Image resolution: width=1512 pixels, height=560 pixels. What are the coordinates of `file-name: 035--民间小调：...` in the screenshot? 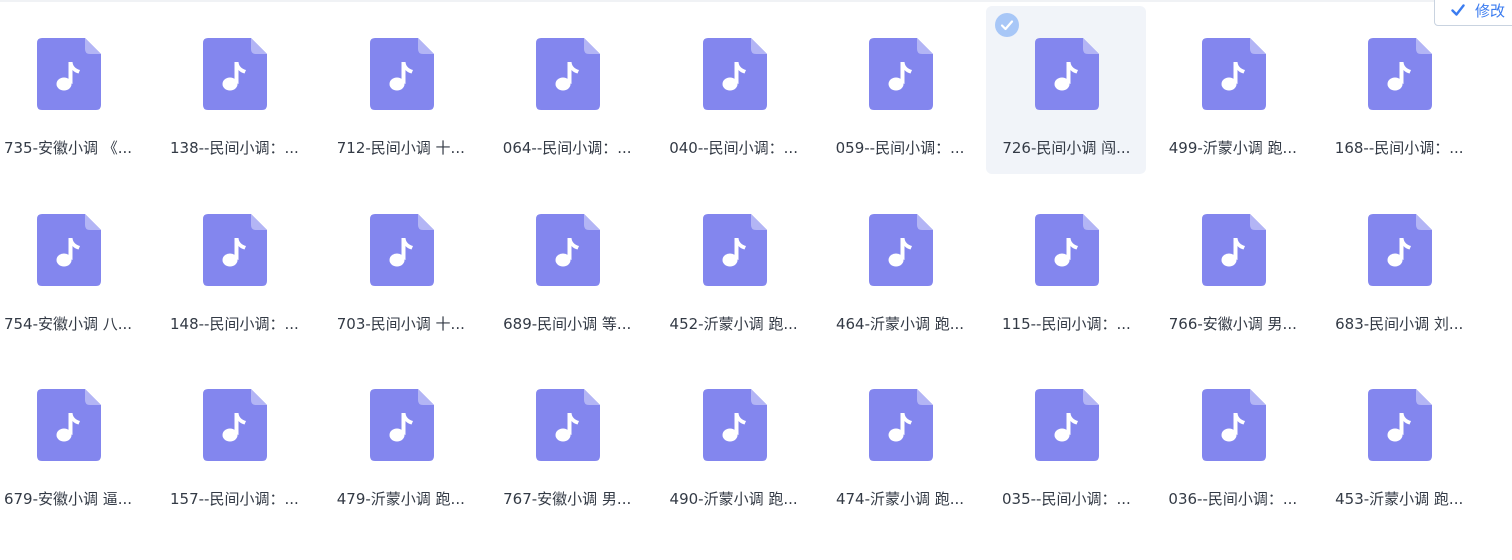 It's located at (1066, 499).